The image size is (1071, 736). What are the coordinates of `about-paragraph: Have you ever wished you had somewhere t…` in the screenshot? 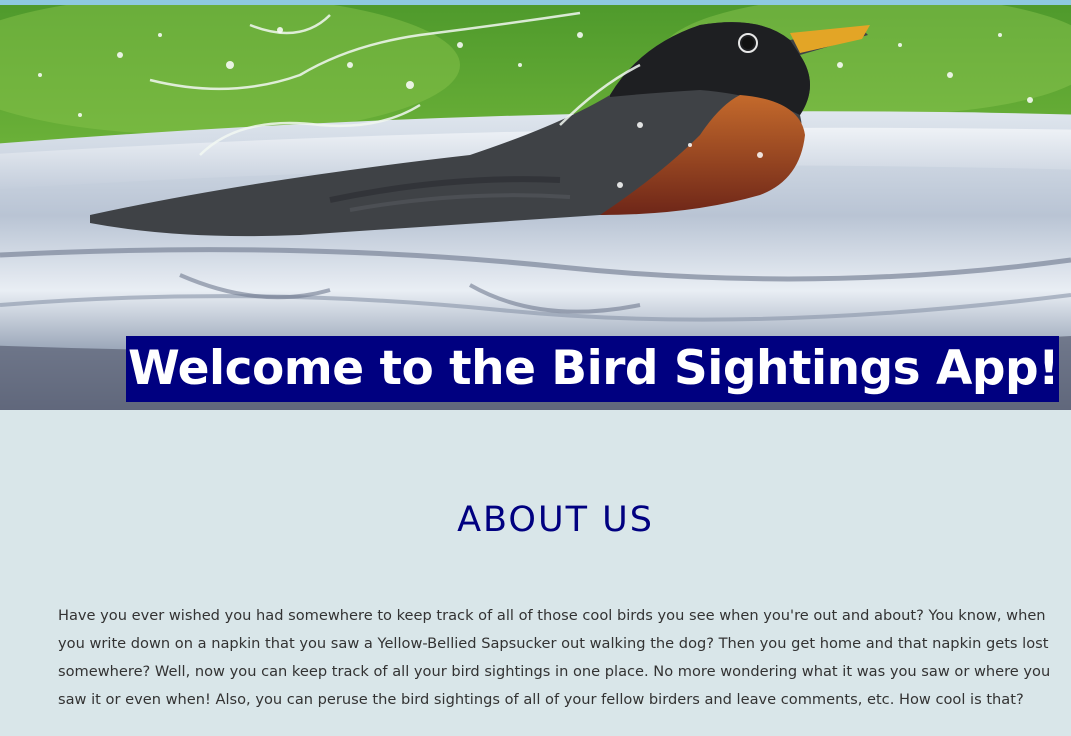 It's located at (554, 657).